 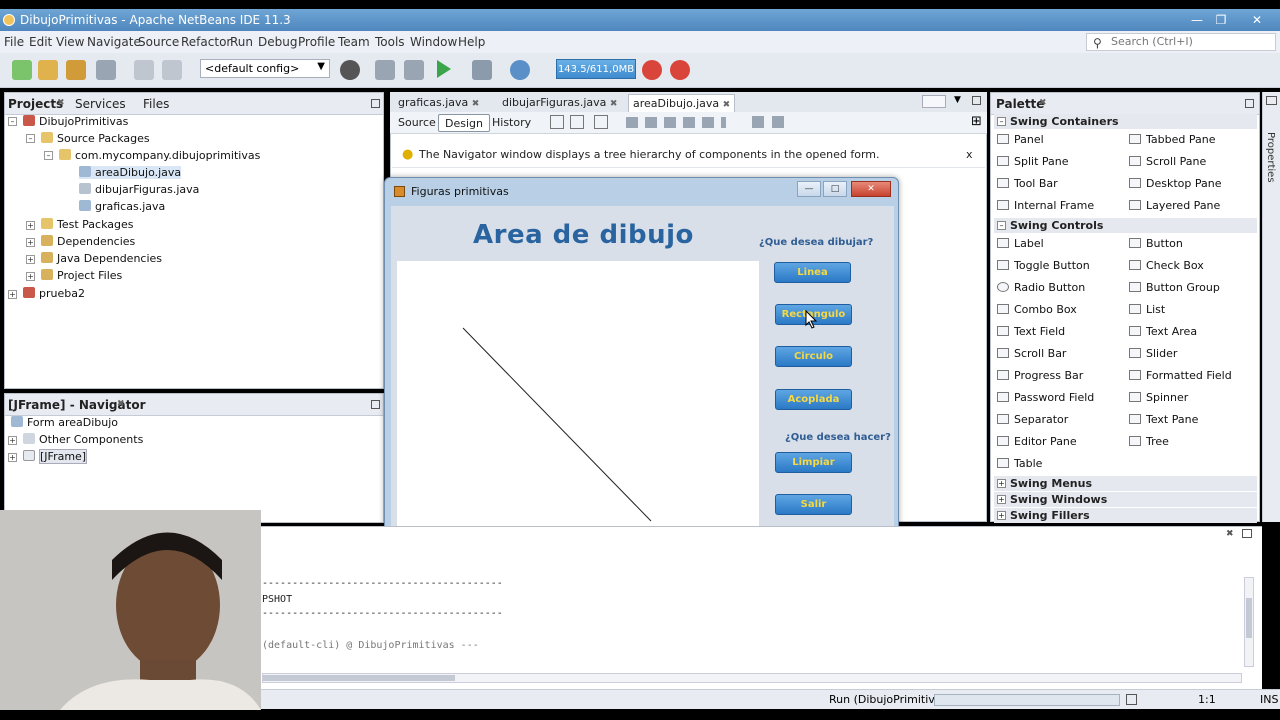 What do you see at coordinates (139, 189) in the screenshot?
I see `tree-item-file-dibujarfiguras: dibujarFiguras.java` at bounding box center [139, 189].